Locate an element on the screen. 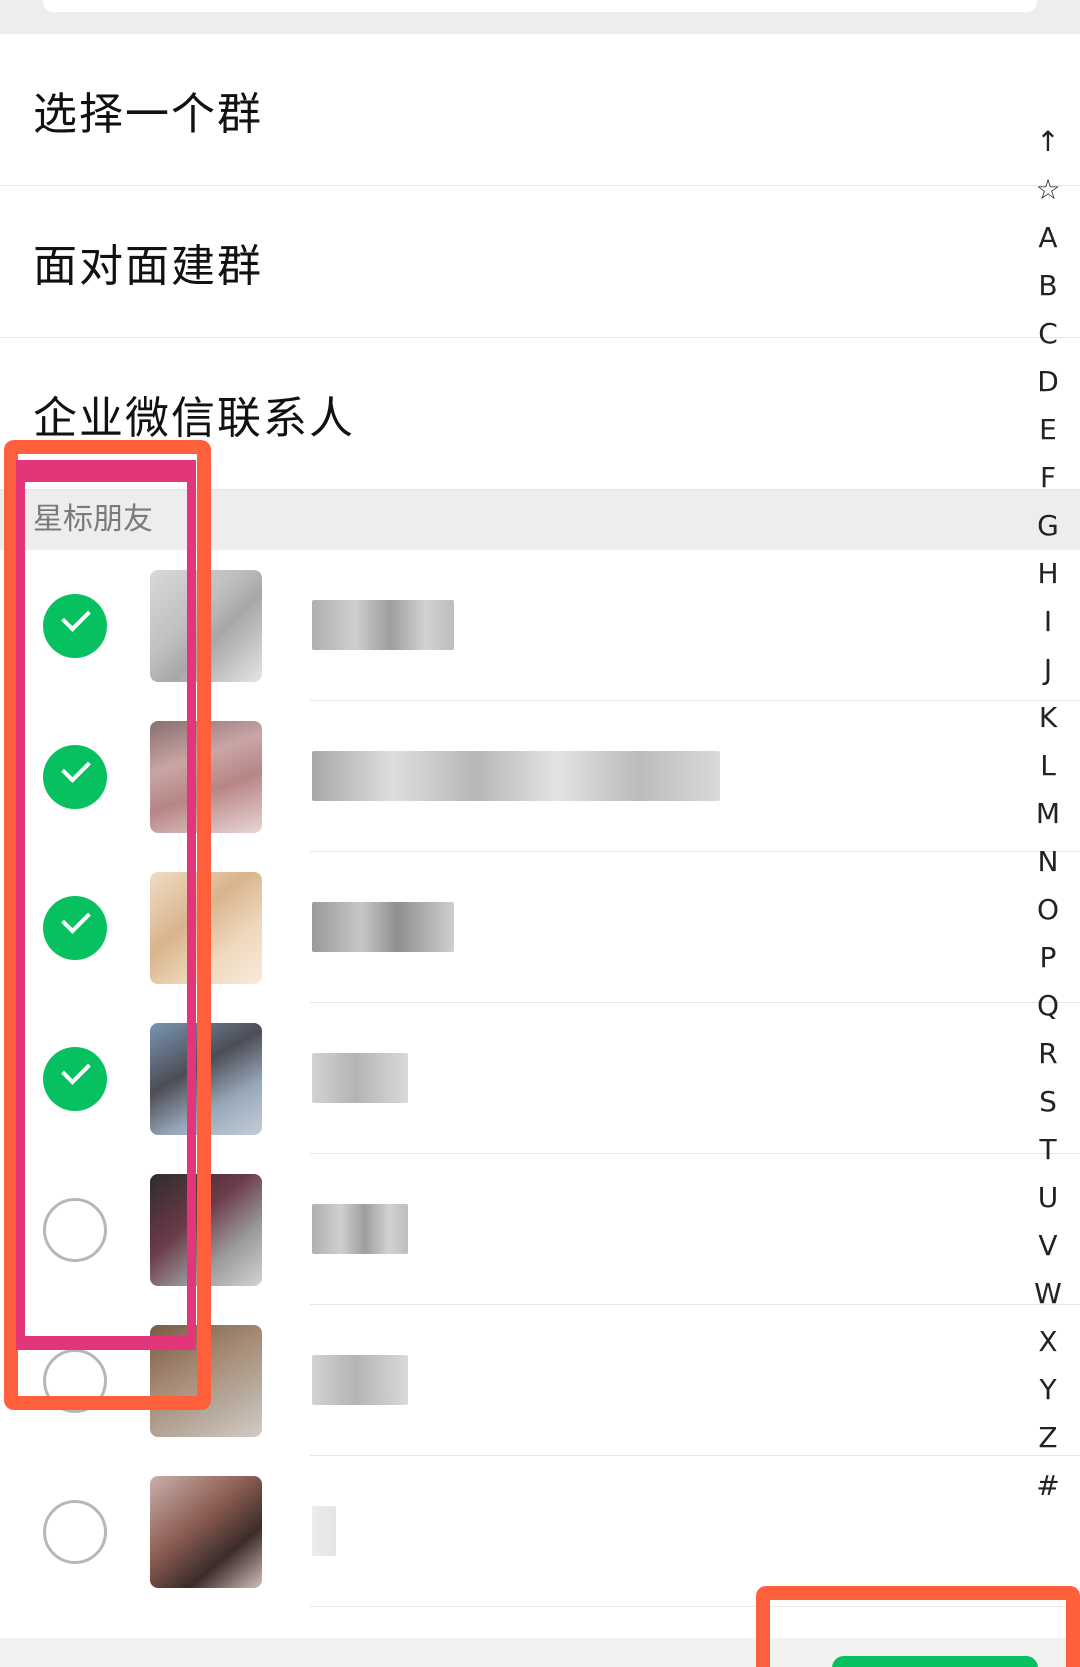 The image size is (1080, 1667). section-header-starred: 星标朋友 is located at coordinates (540, 520).